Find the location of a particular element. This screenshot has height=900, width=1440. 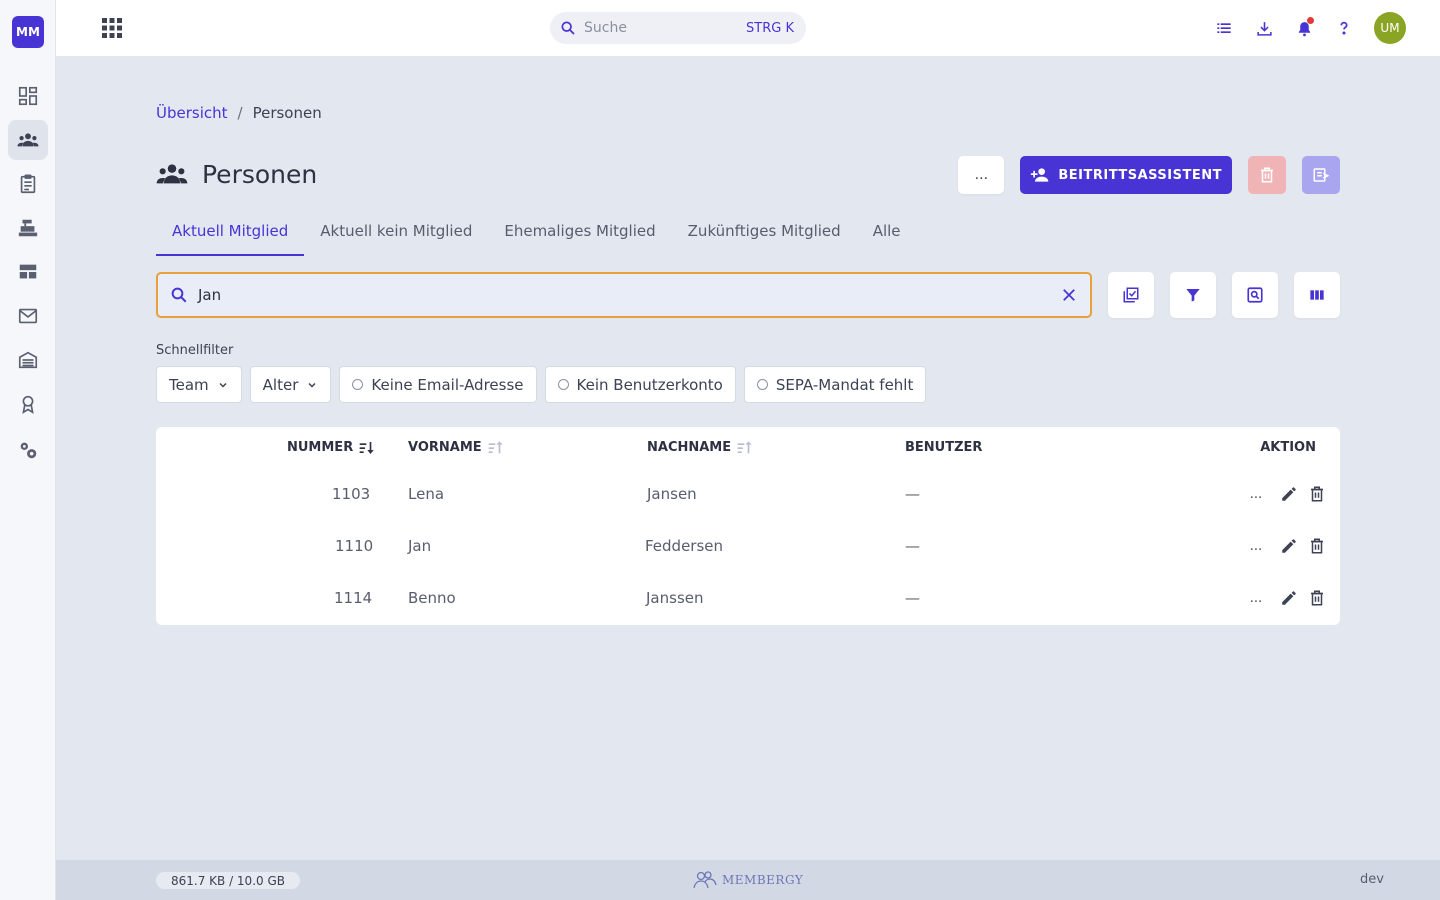

mail-icon is located at coordinates (28, 316).